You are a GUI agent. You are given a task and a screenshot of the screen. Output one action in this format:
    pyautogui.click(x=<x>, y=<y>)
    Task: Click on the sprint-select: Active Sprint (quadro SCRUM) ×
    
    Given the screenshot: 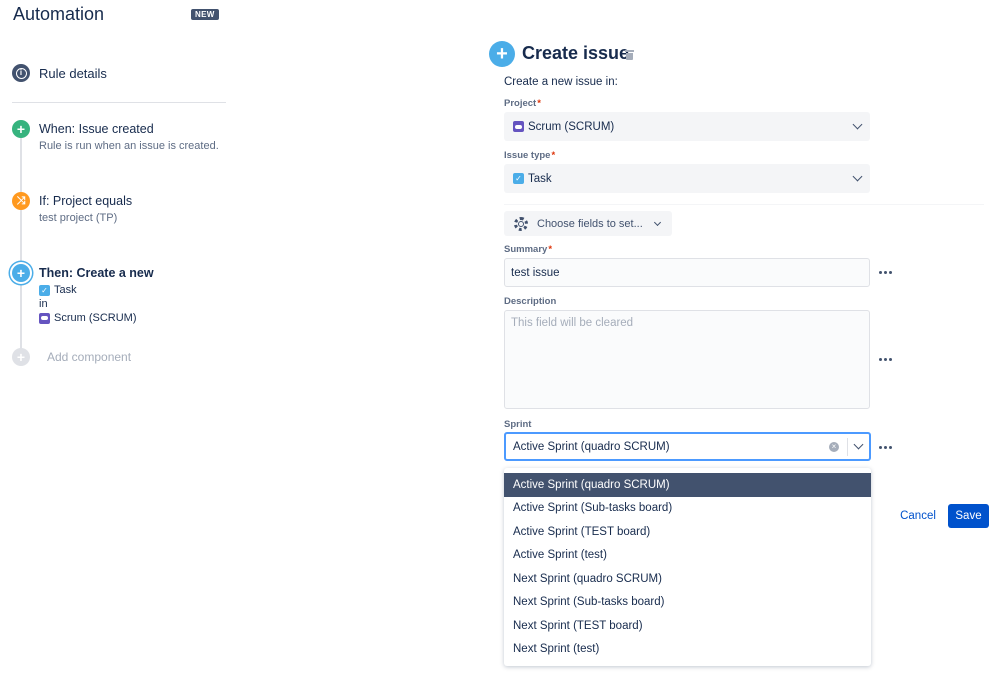 What is the action you would take?
    pyautogui.click(x=687, y=446)
    